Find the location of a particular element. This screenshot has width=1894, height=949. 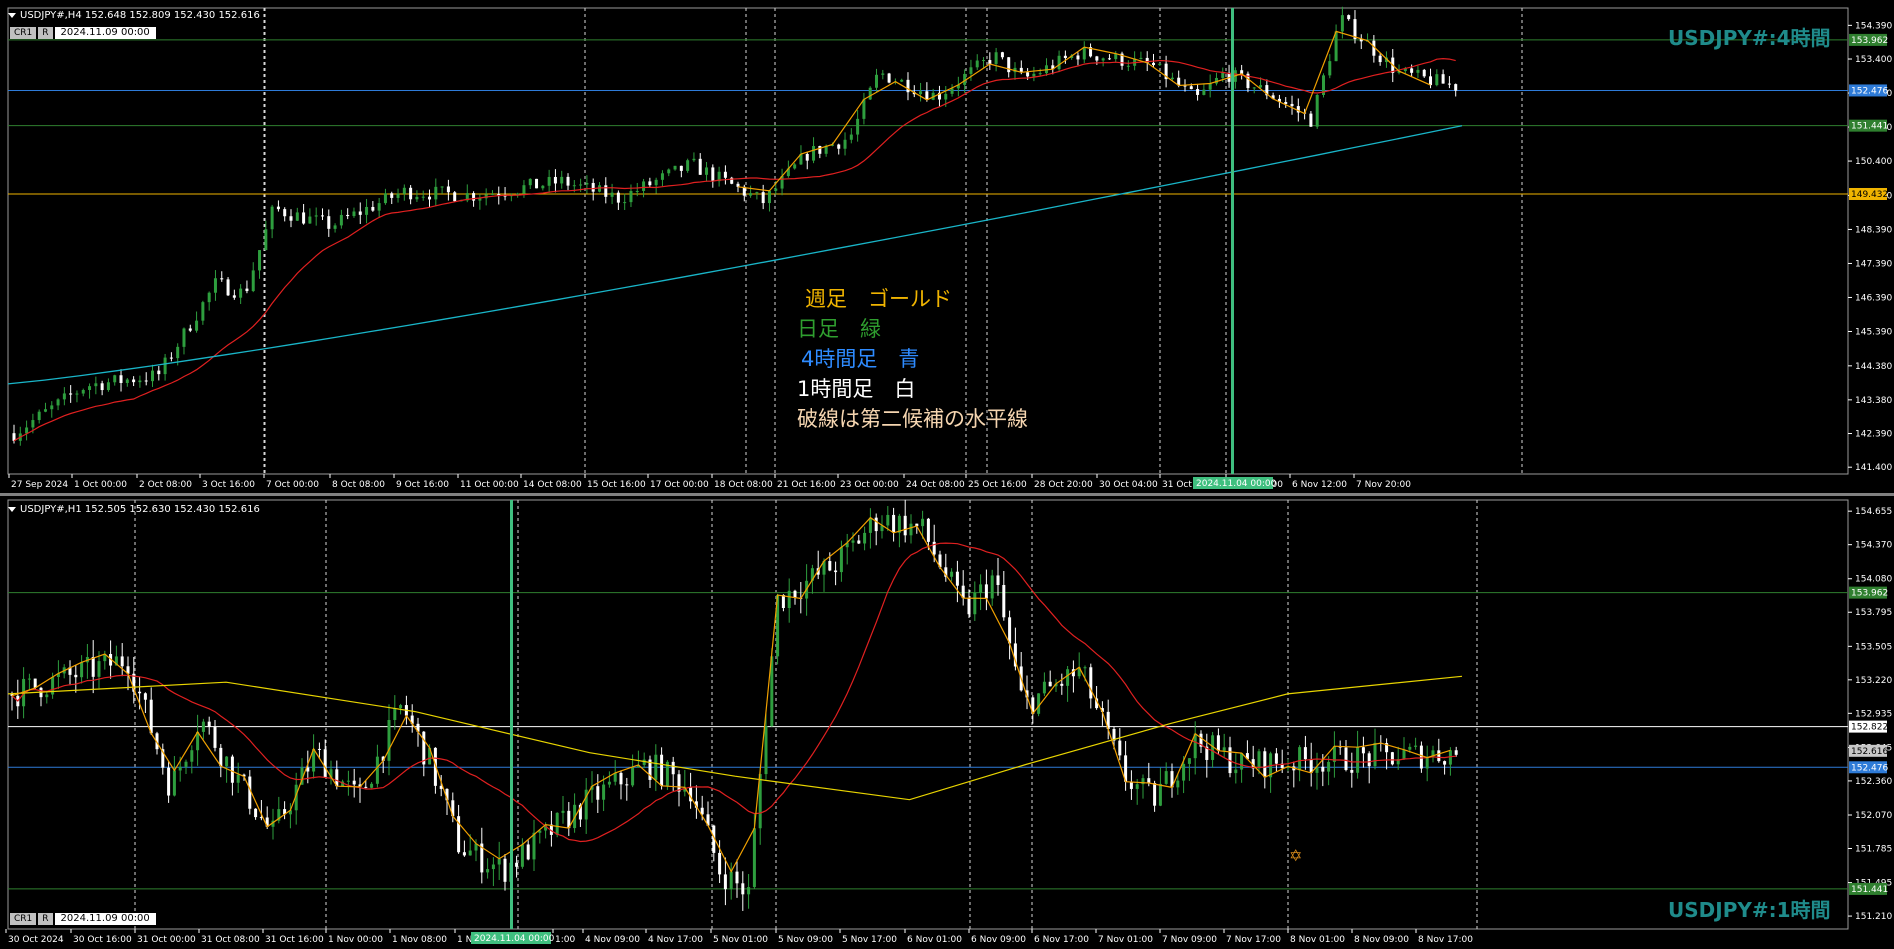

y-tick-label: 143.380 is located at coordinates (1873, 401).